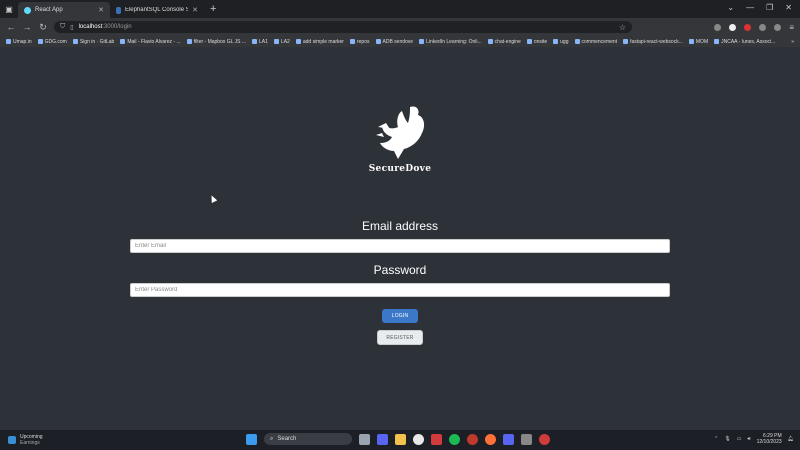  I want to click on bookmark-item: repos, so click(359, 42).